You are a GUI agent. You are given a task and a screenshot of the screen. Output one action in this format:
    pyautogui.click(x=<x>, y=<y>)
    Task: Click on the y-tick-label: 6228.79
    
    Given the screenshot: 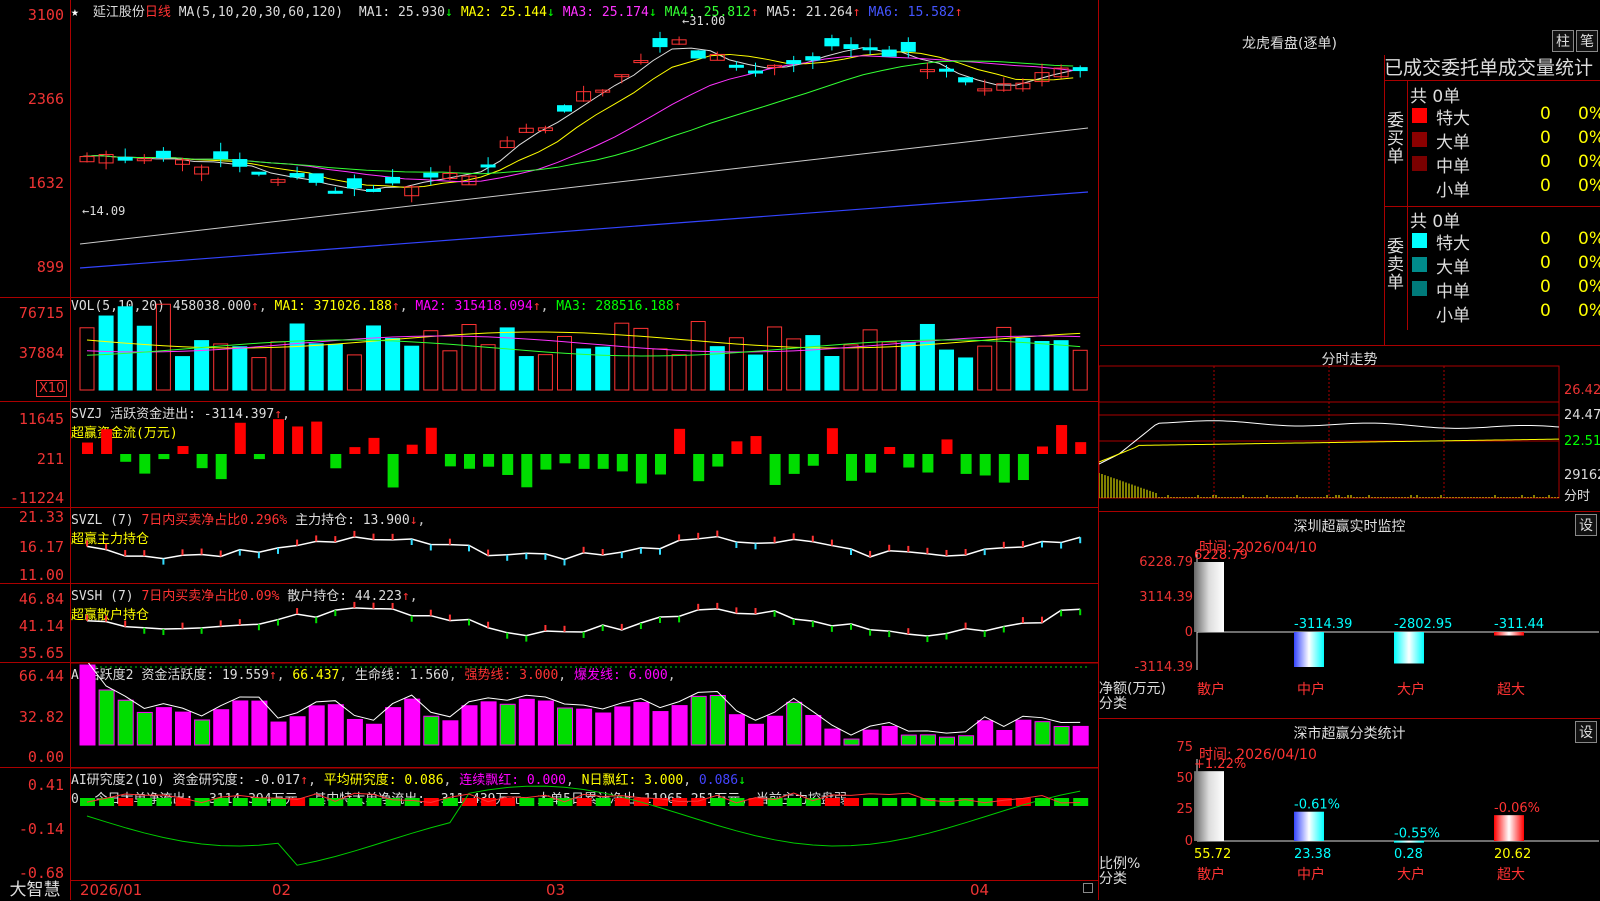 What is the action you would take?
    pyautogui.click(x=1166, y=562)
    